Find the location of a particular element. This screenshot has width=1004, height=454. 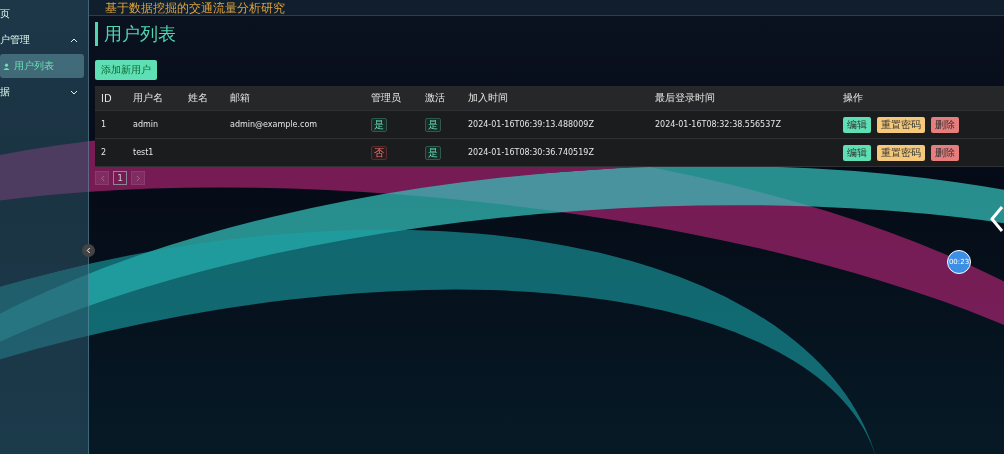

table-cell-text: admin@example.com is located at coordinates (274, 124).